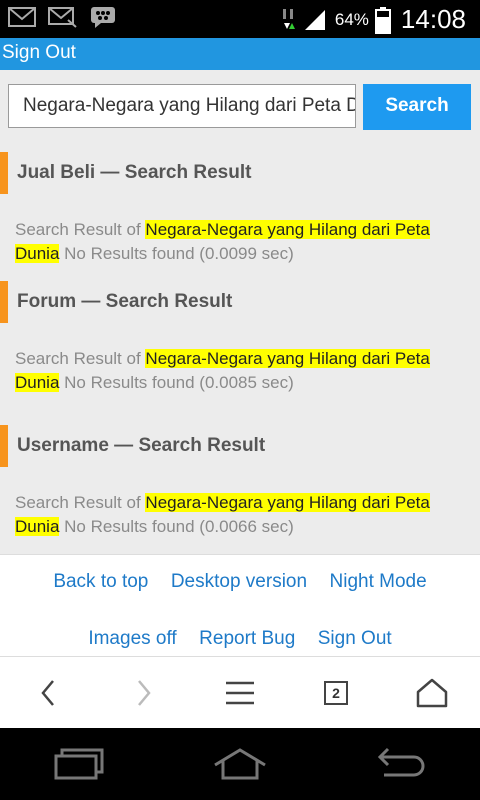 The image size is (480, 800). Describe the element at coordinates (378, 581) in the screenshot. I see `night-mode-link: Night Mode` at that location.